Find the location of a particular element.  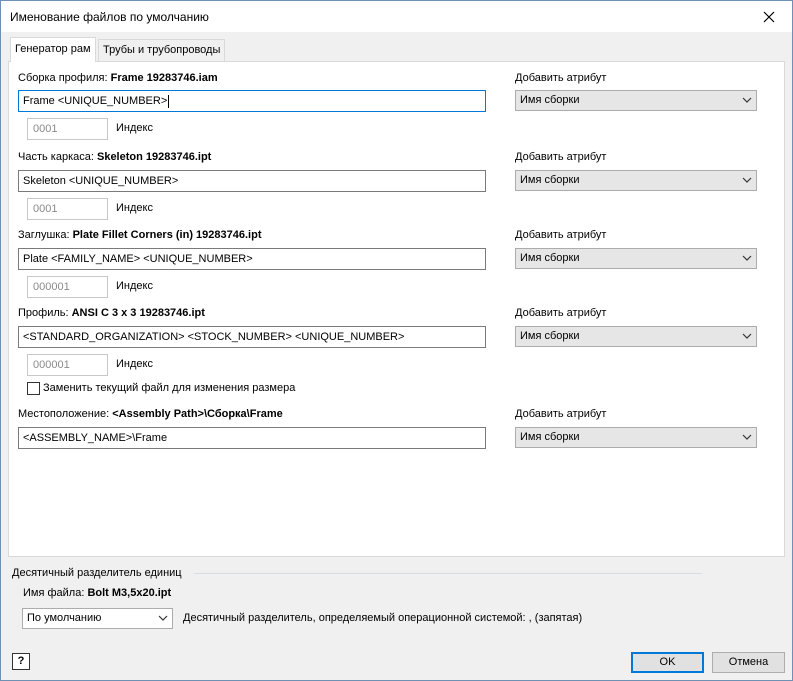

profile-assembly-attr-select: Имя сборки is located at coordinates (636, 100).